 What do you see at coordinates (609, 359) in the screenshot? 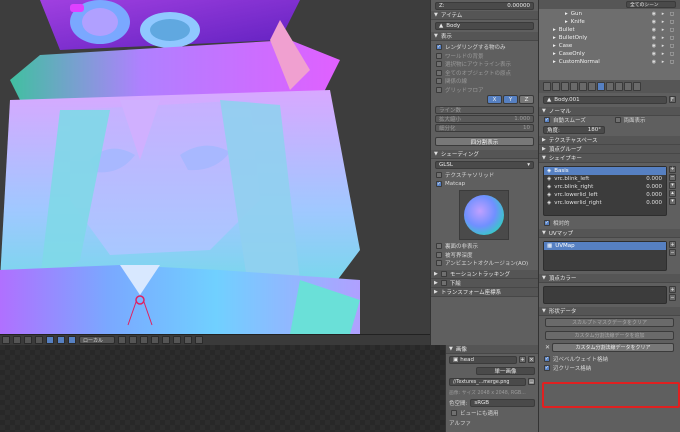
I see `store-bevel-weight-row: ✓ 辺ベベルウェイト格納` at bounding box center [609, 359].